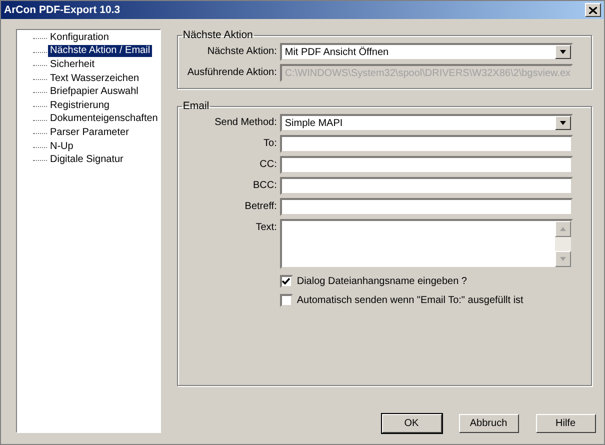 The image size is (605, 445). I want to click on tree-item: Registrierung, so click(80, 106).